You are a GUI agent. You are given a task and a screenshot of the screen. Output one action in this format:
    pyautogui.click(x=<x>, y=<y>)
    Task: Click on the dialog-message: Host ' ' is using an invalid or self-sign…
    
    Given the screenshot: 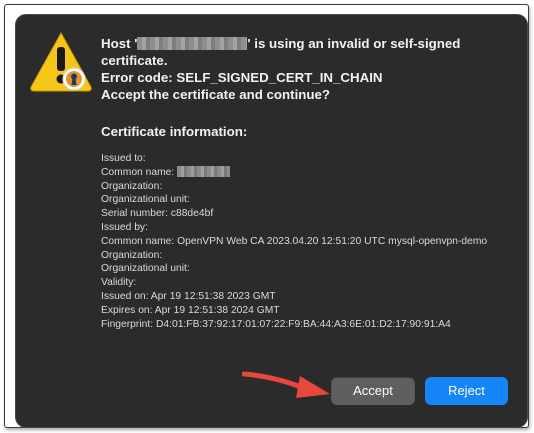 What is the action you would take?
    pyautogui.click(x=303, y=69)
    